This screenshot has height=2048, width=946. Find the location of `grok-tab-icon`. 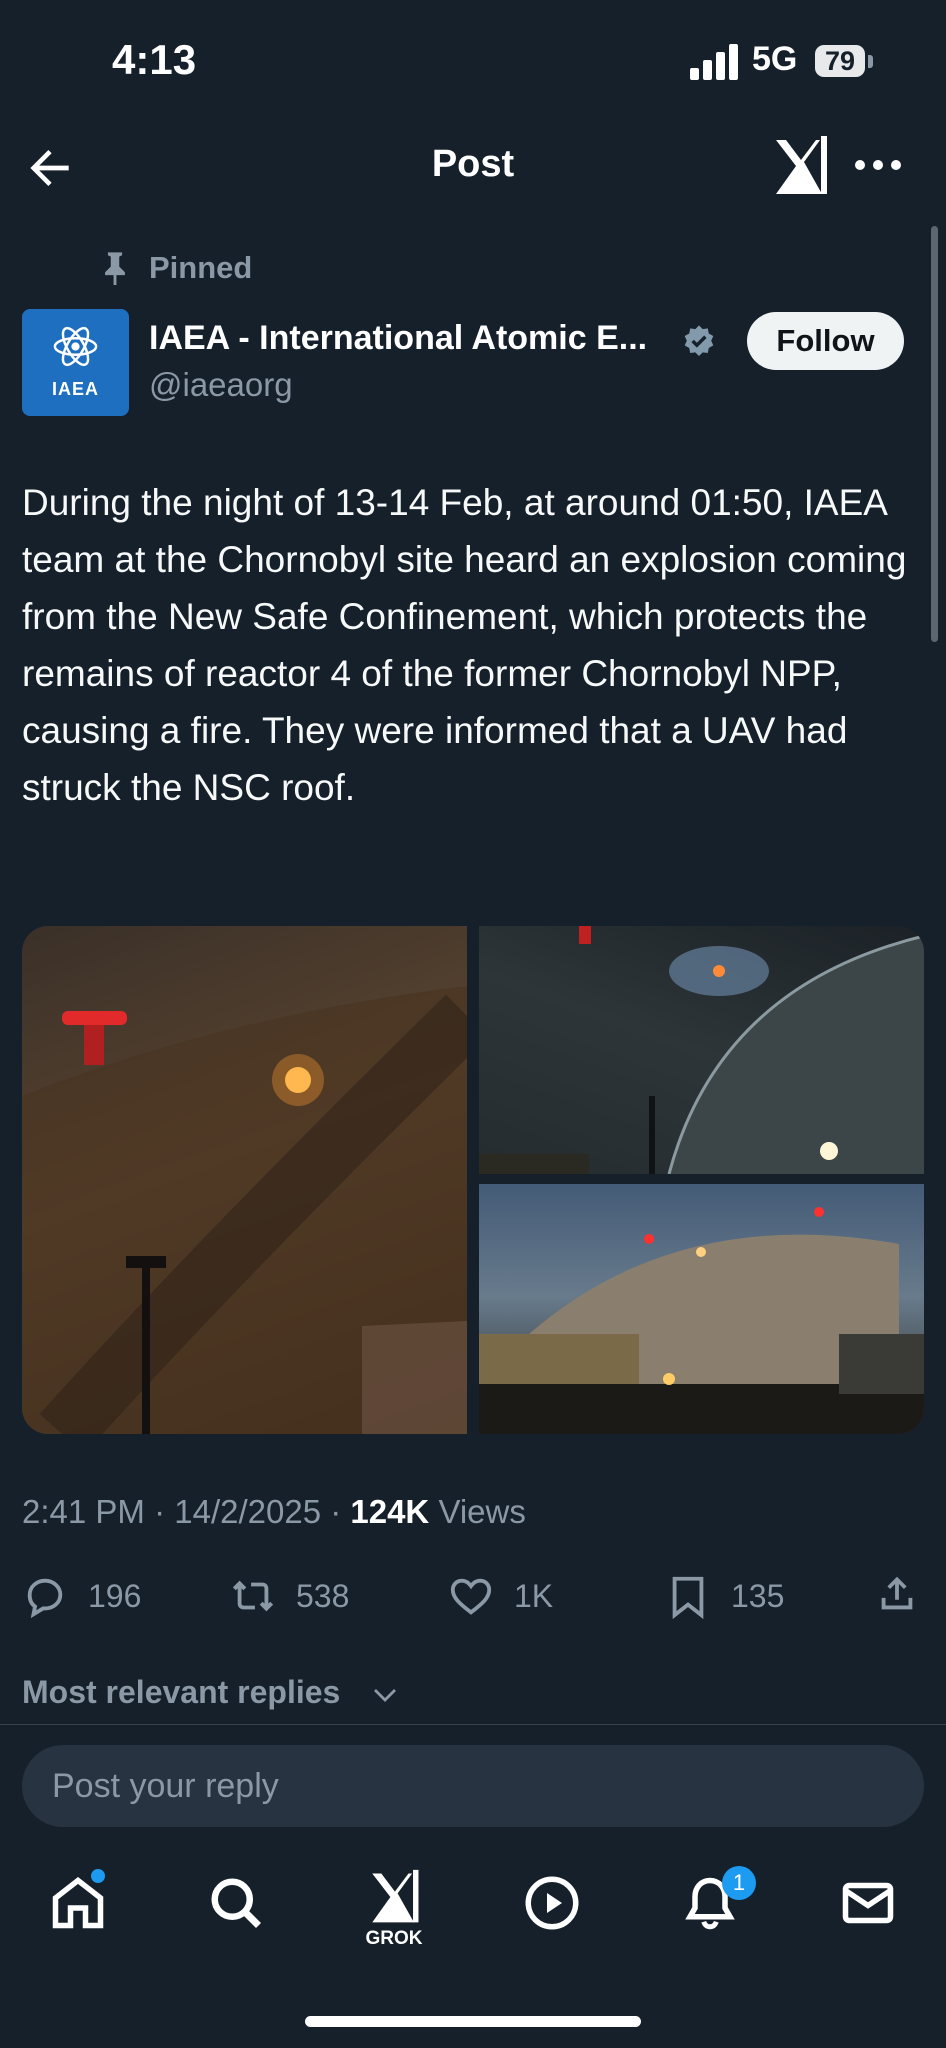

grok-tab-icon is located at coordinates (394, 1897).